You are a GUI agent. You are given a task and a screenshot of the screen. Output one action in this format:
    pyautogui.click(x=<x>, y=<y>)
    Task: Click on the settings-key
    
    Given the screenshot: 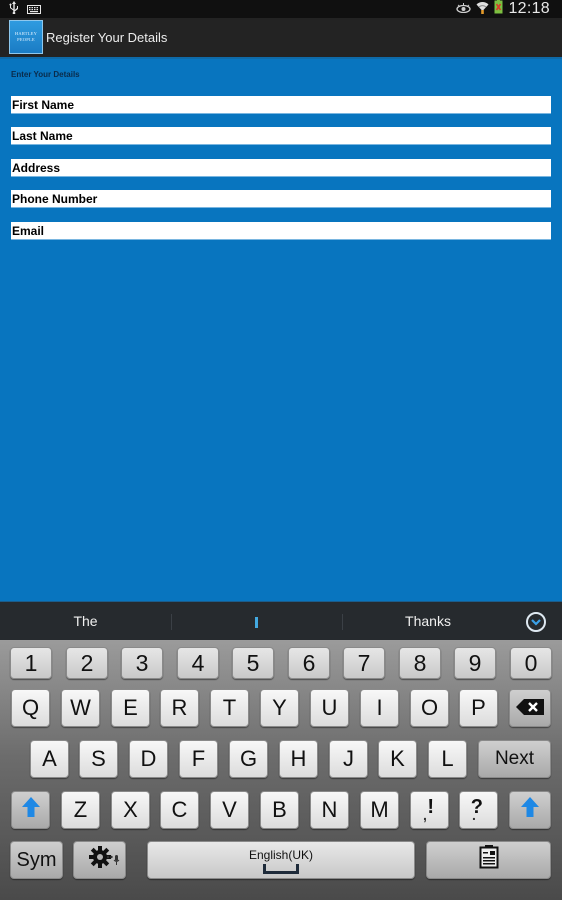 What is the action you would take?
    pyautogui.click(x=99, y=860)
    